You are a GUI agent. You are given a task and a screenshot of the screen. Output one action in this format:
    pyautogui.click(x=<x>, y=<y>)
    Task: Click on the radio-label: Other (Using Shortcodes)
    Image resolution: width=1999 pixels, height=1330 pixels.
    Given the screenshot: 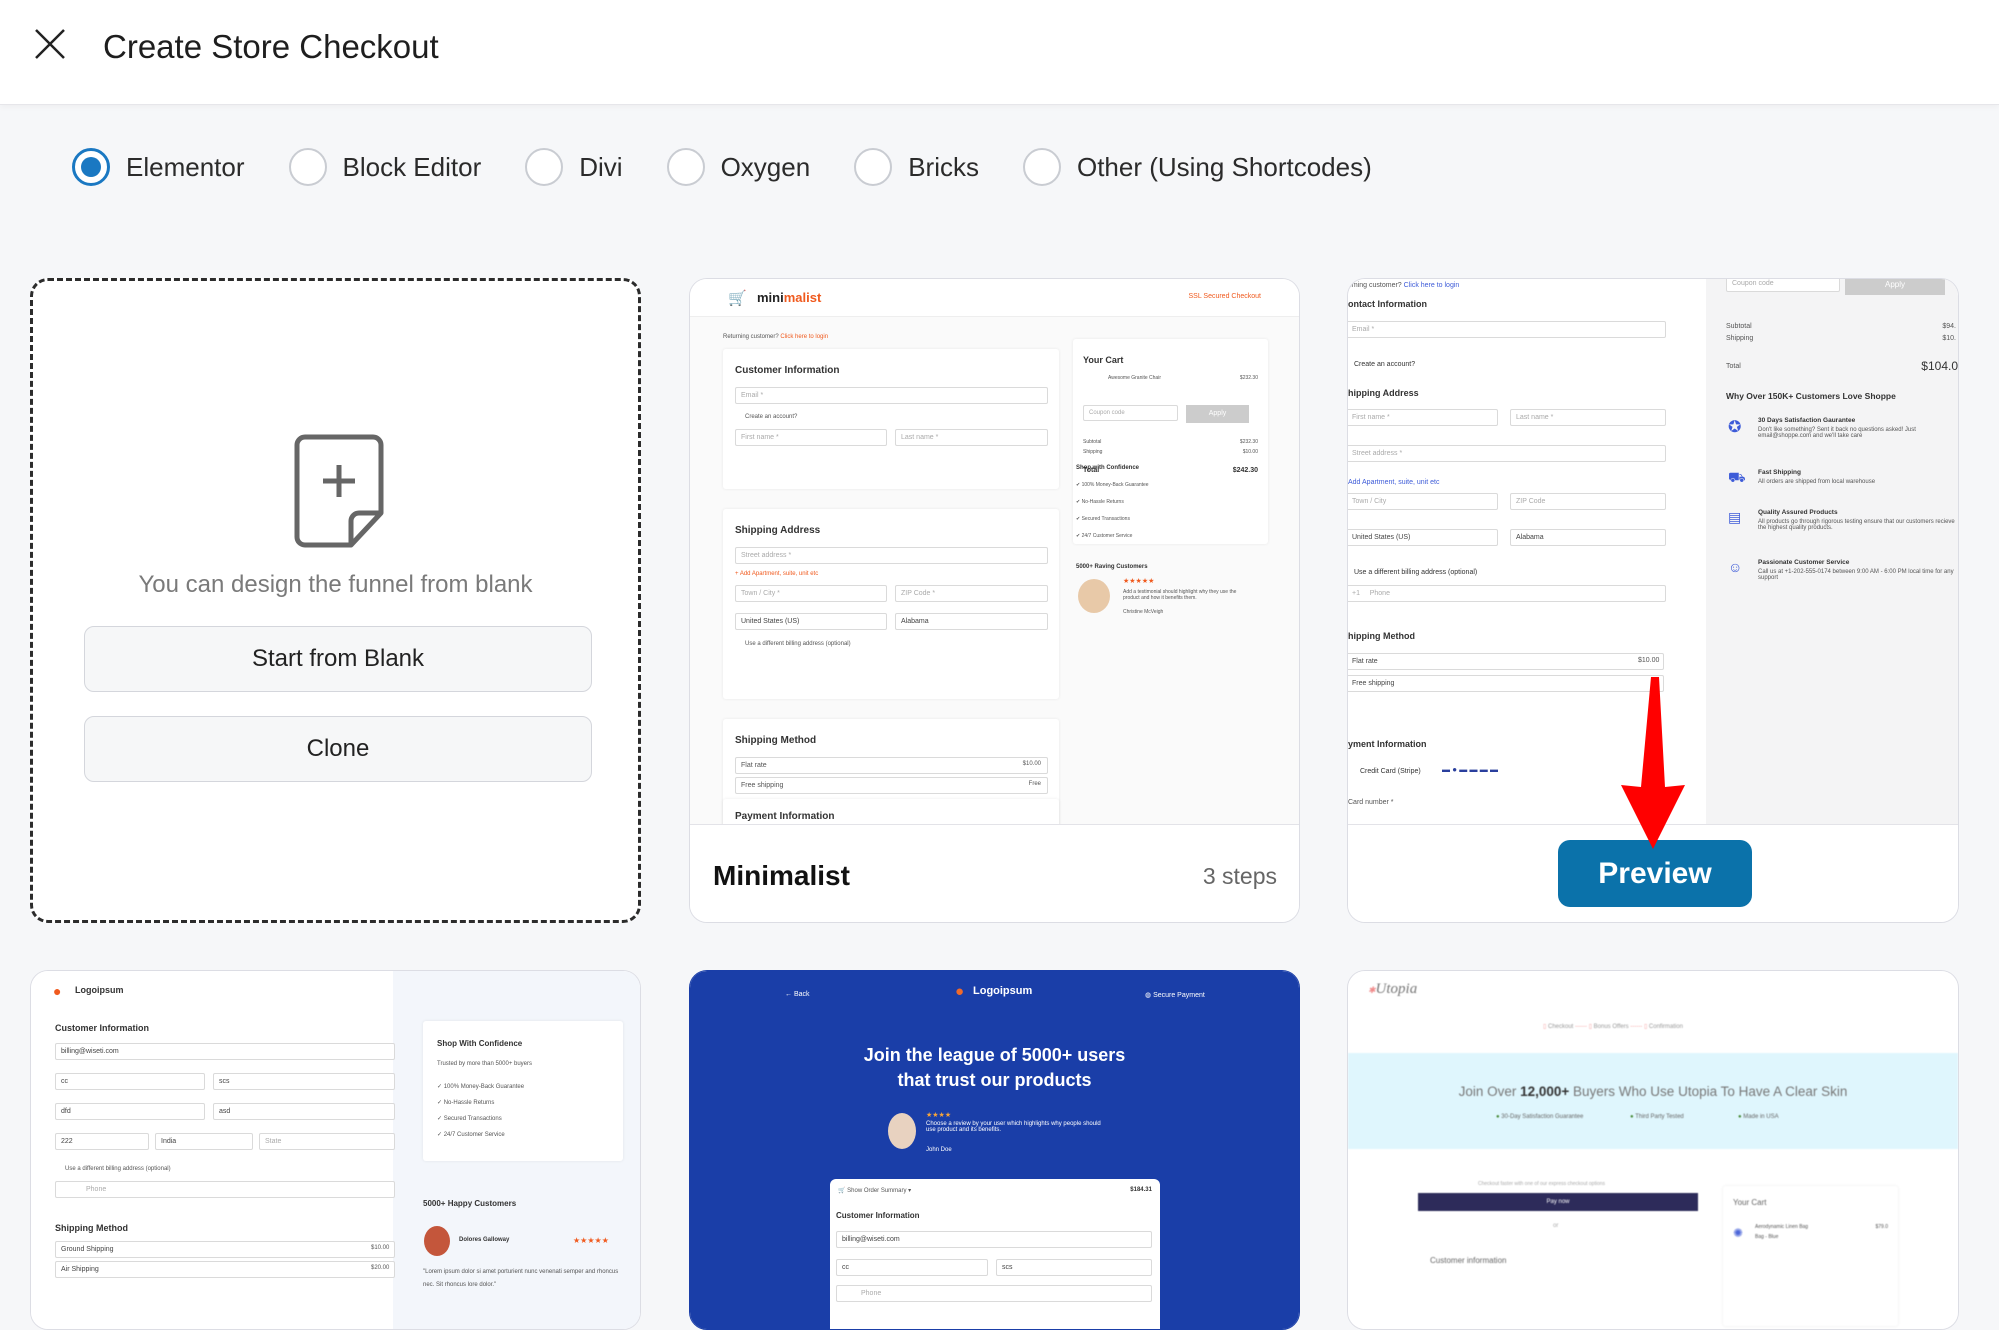 What is the action you would take?
    pyautogui.click(x=1224, y=166)
    